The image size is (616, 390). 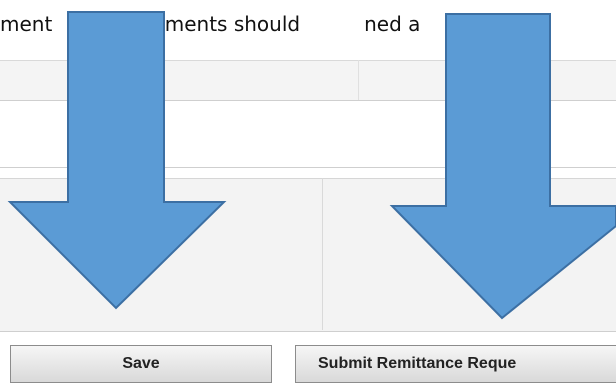 What do you see at coordinates (322, 254) in the screenshot?
I see `upload-divider` at bounding box center [322, 254].